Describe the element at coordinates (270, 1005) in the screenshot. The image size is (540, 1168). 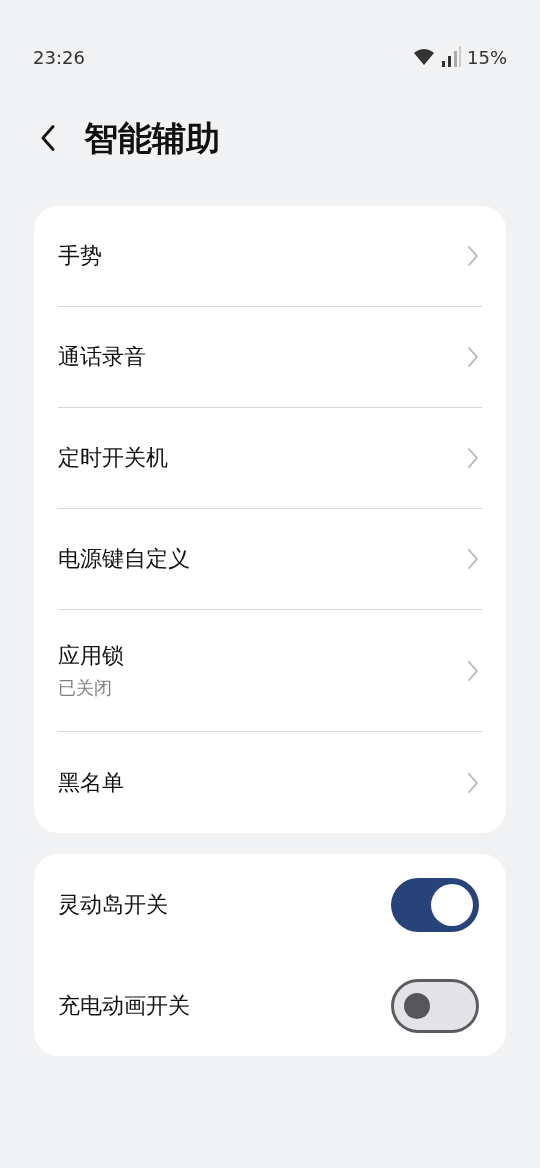
I see `setting-row: 充电动画开关` at that location.